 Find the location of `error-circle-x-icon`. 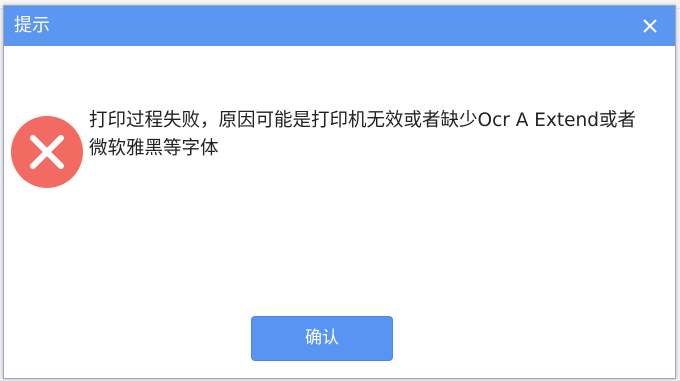

error-circle-x-icon is located at coordinates (47, 152).